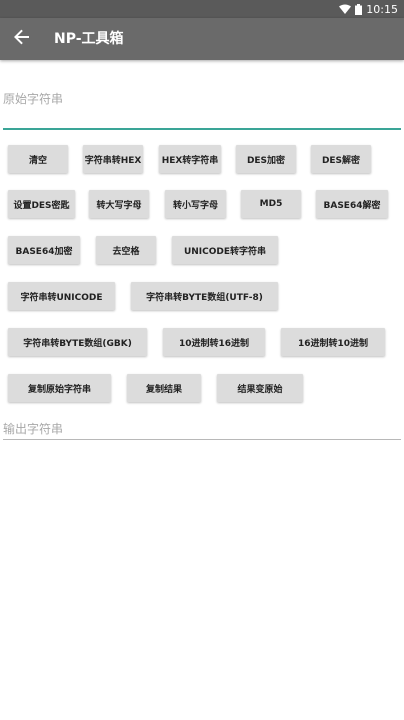 The width and height of the screenshot is (404, 720). I want to click on str-to-bytes-utf8-button: 字符串转BYTE数组(UTF-8), so click(204, 296).